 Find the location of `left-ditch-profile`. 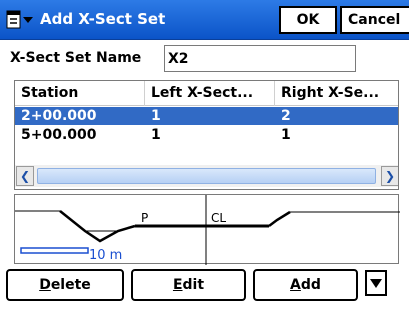

left-ditch-profile is located at coordinates (97, 226).